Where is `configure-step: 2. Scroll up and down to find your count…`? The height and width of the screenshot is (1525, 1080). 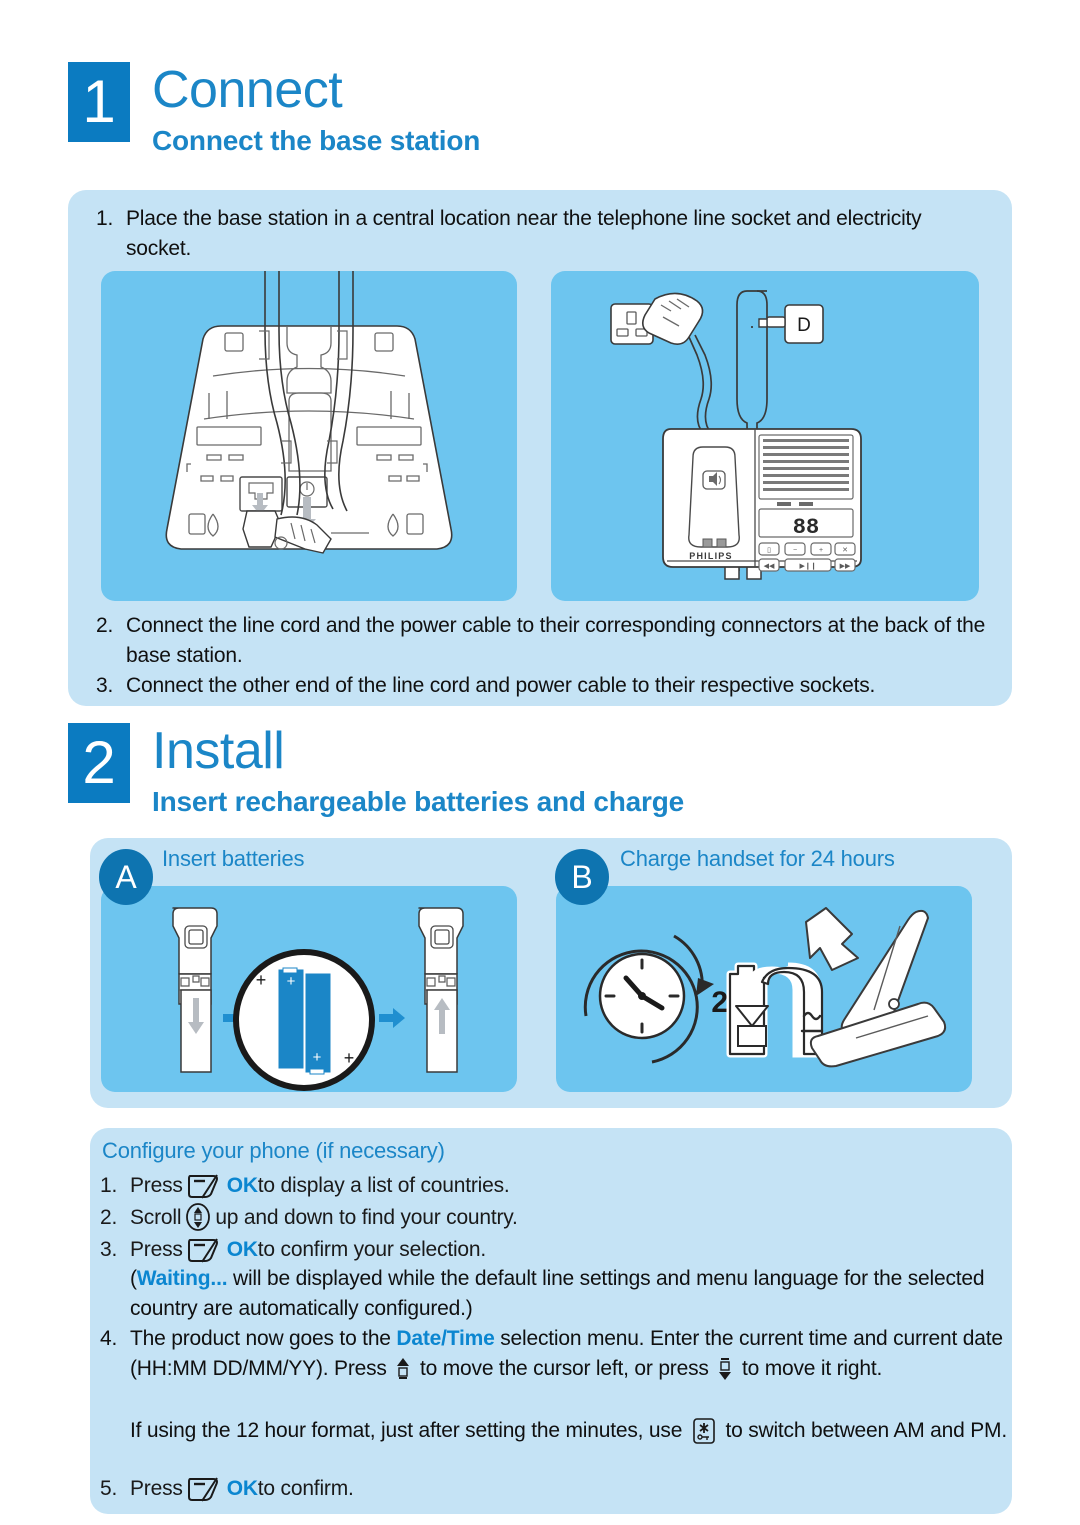 configure-step: 2. Scroll up and down to find your count… is located at coordinates (309, 1218).